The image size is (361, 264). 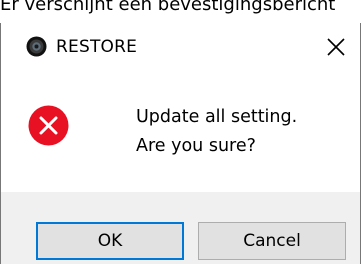 I want to click on ok-button: OK, so click(x=110, y=241).